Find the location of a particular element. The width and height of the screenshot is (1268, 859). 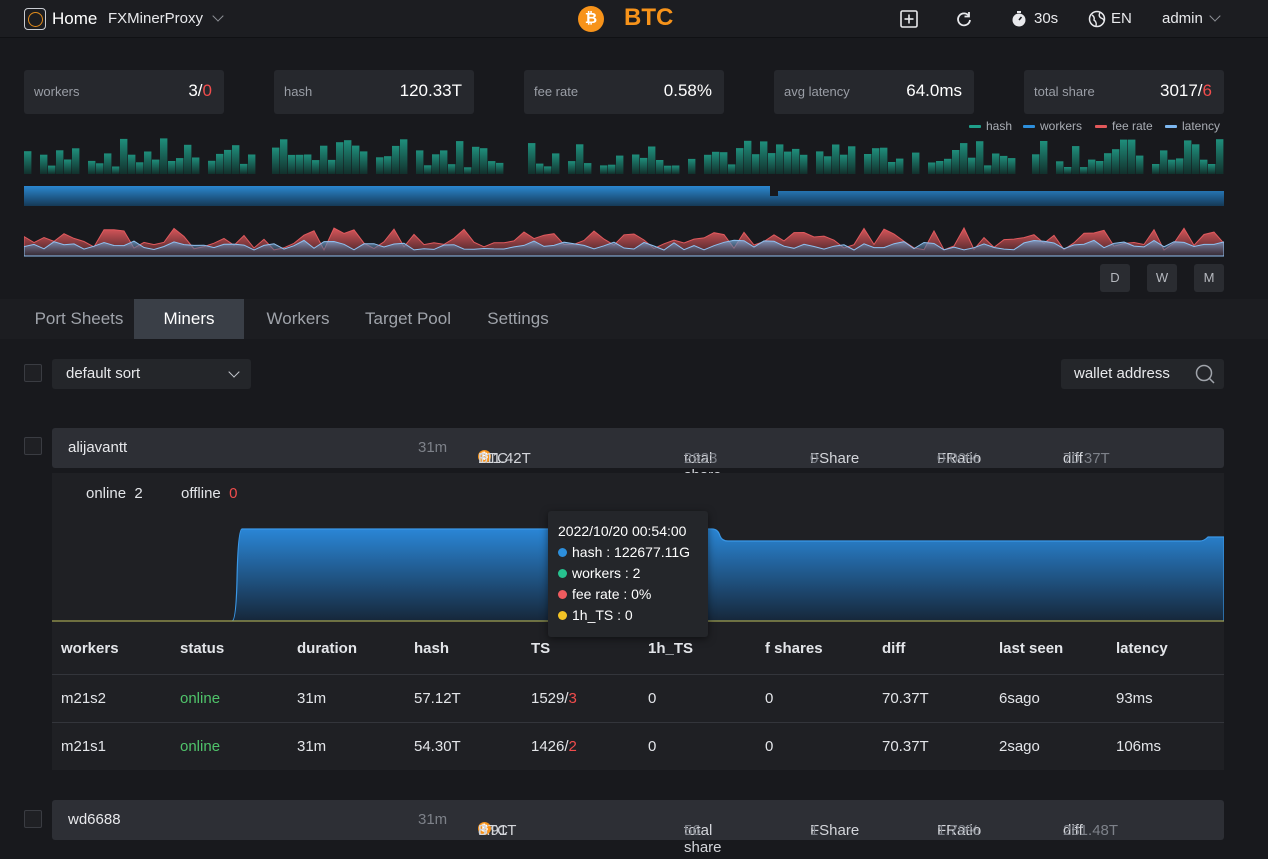

add-square-icon is located at coordinates (909, 19).